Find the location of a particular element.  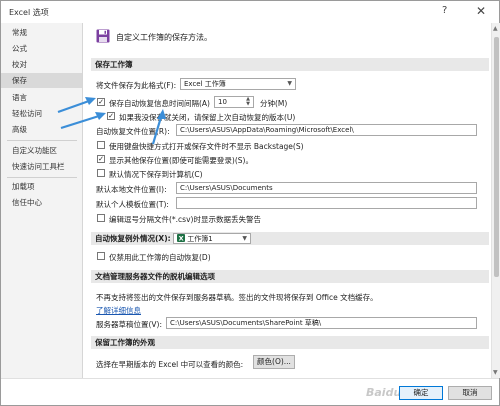

annotation-arrows is located at coordinates (111, 121).